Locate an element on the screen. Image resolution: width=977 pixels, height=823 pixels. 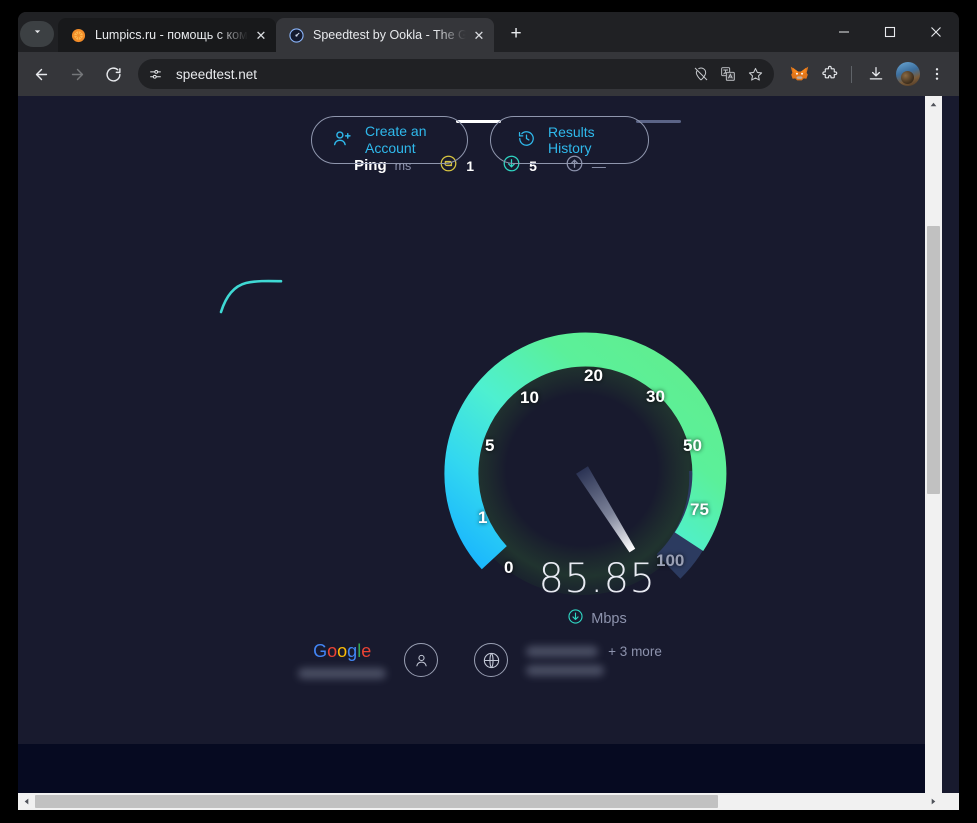
scroll-left-arrow is located at coordinates (26, 801).